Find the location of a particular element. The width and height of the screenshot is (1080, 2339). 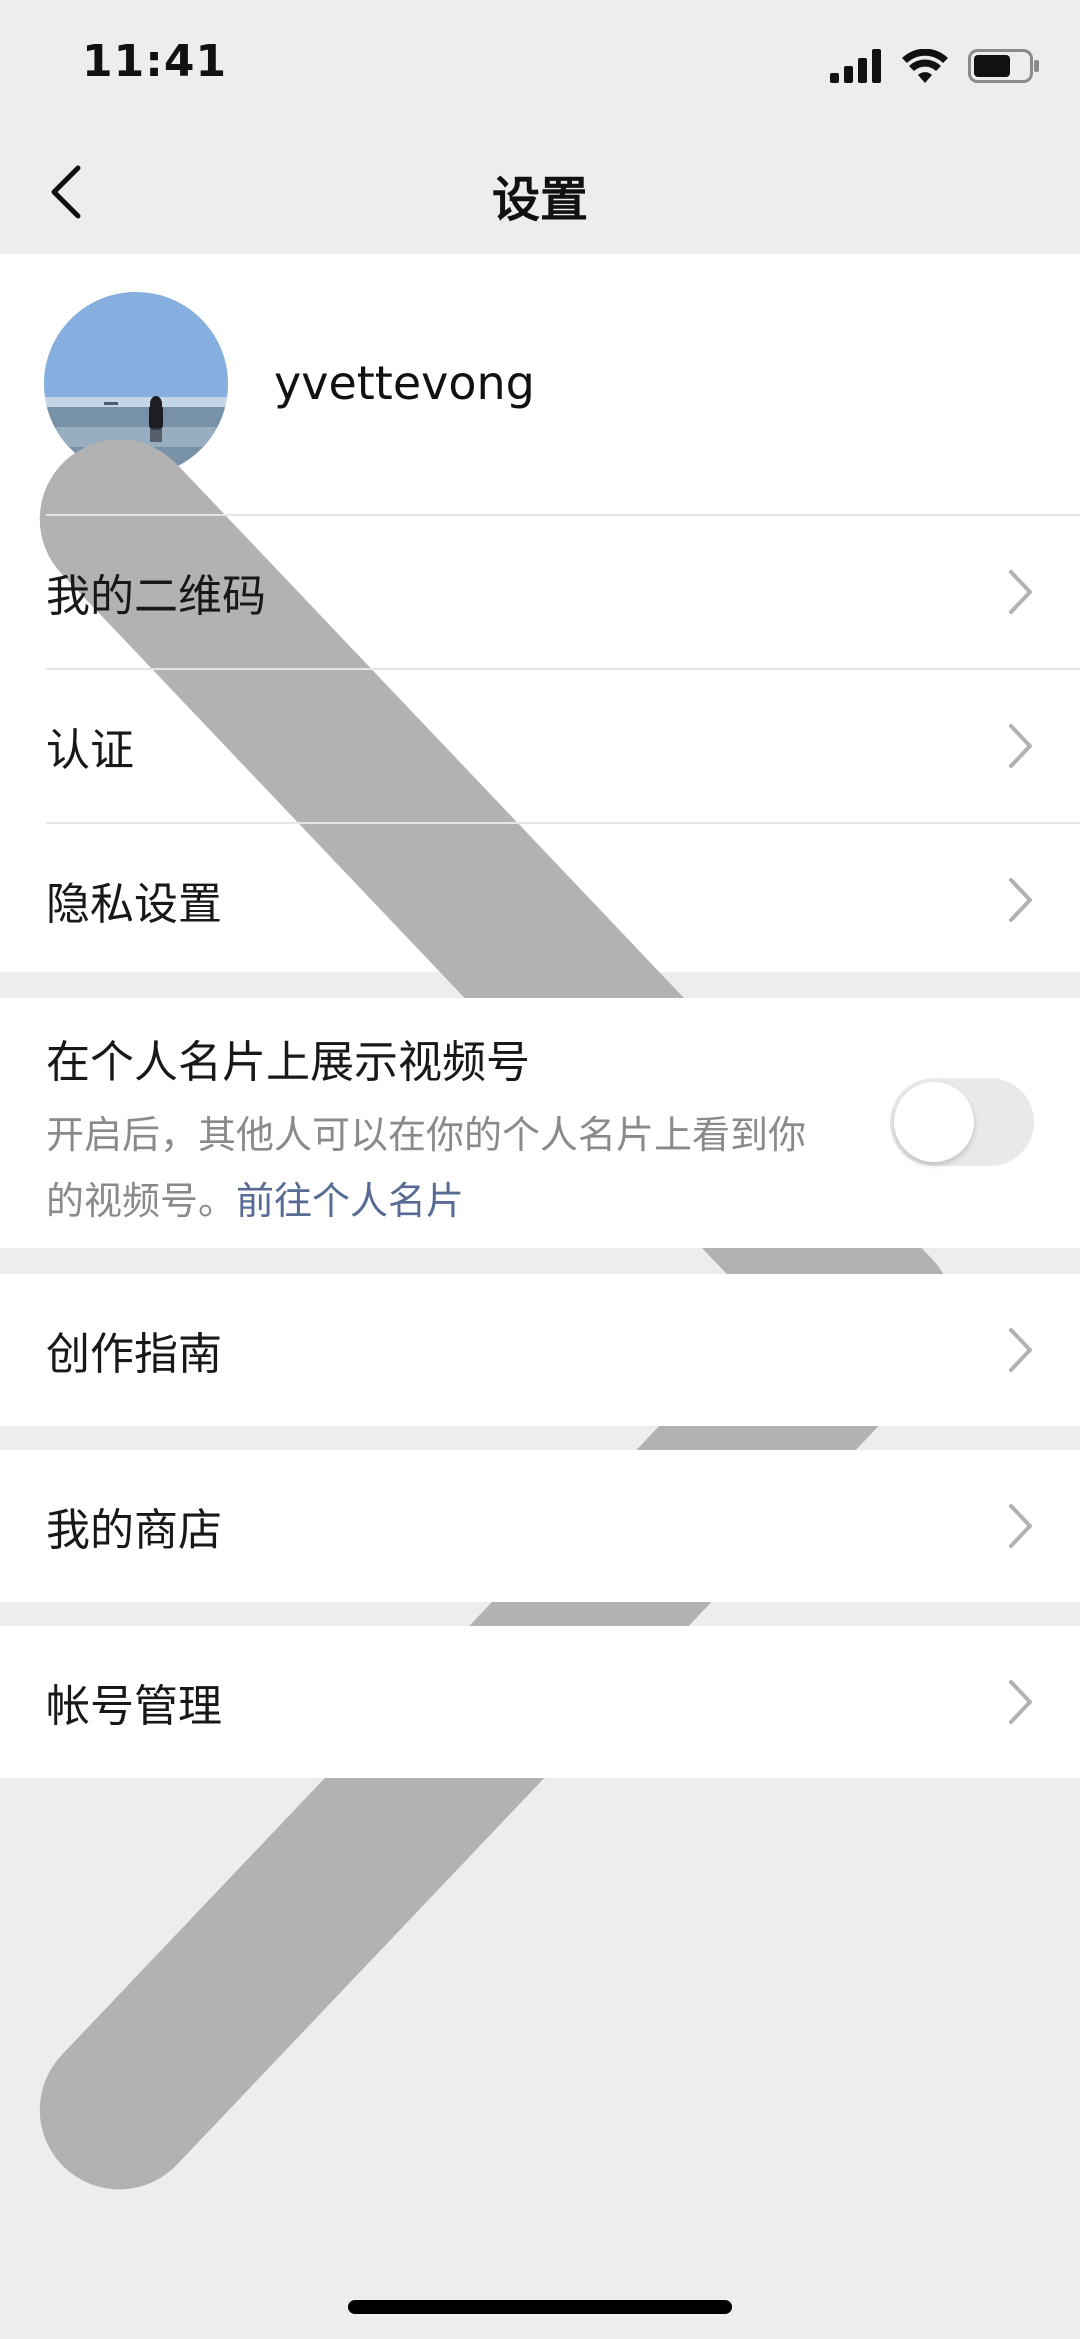

cellular-signal-icon is located at coordinates (855, 66).